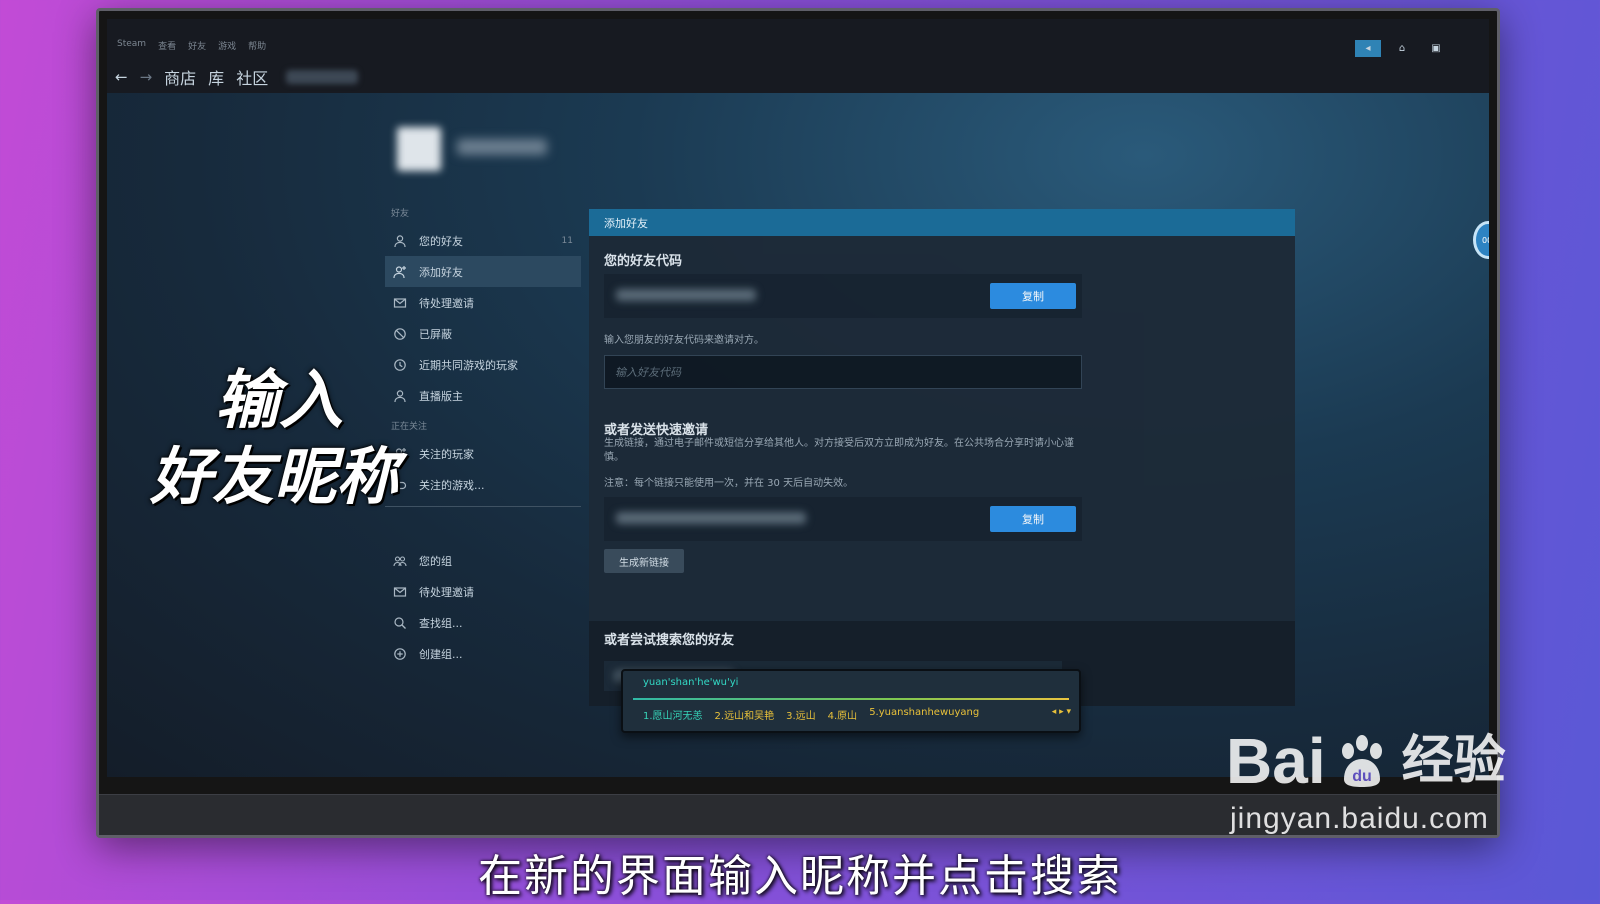 This screenshot has width=1600, height=904. Describe the element at coordinates (180, 77) in the screenshot. I see `nav-store: 商店` at that location.